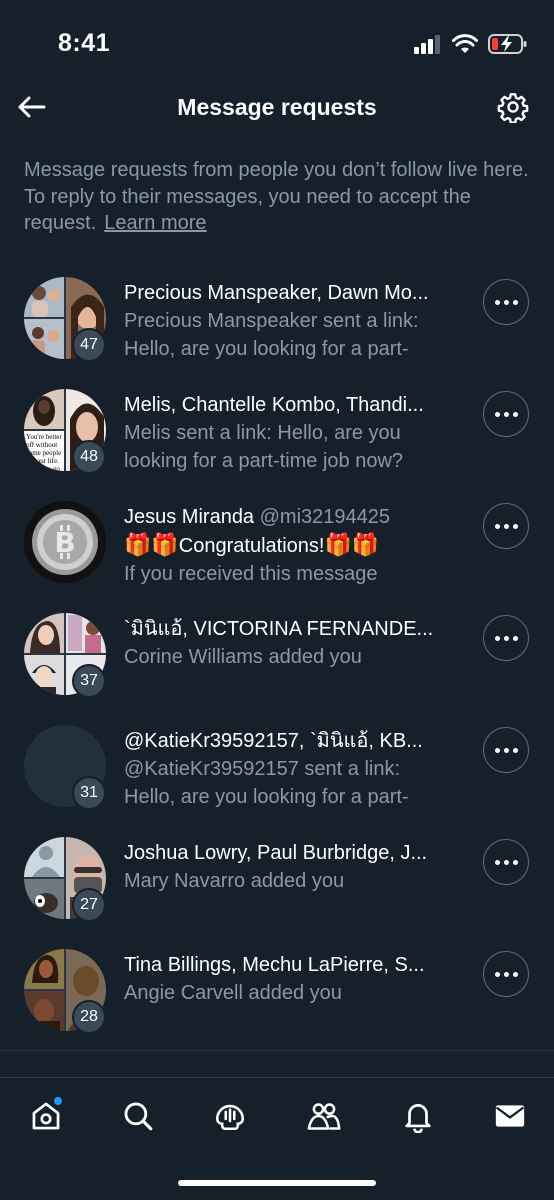  Describe the element at coordinates (507, 44) in the screenshot. I see `battery-low-charging-icon` at that location.